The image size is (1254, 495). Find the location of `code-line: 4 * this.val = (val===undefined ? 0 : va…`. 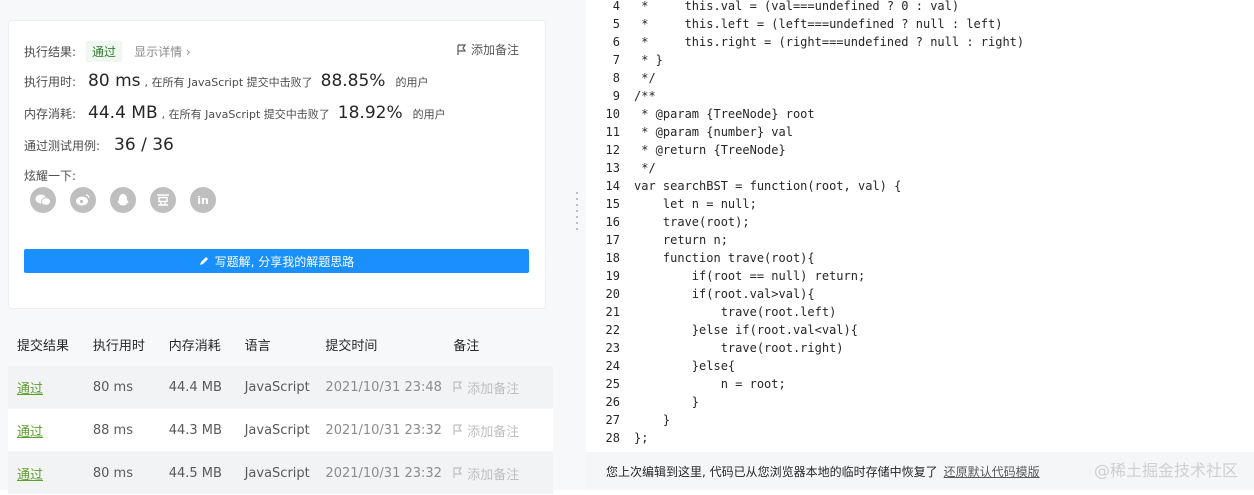

code-line: 4 * this.val = (val===undefined ? 0 : va… is located at coordinates (772, 7).